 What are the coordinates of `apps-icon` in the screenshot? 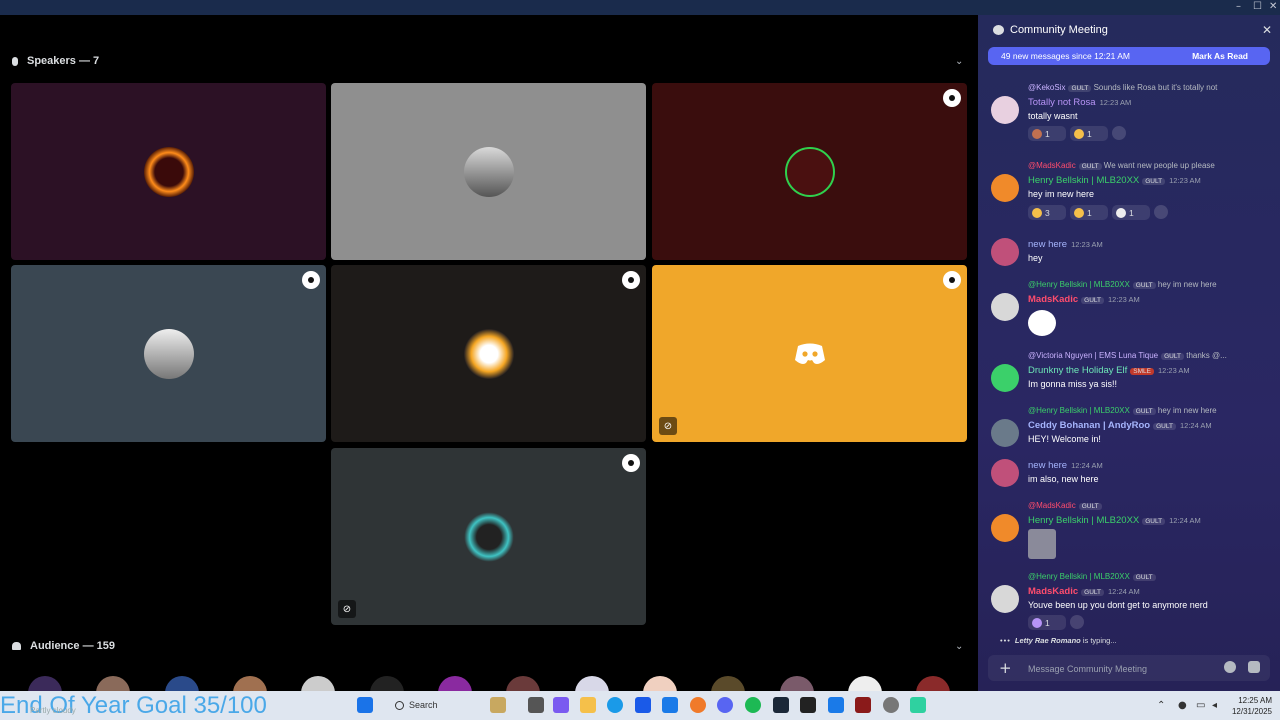 It's located at (1254, 667).